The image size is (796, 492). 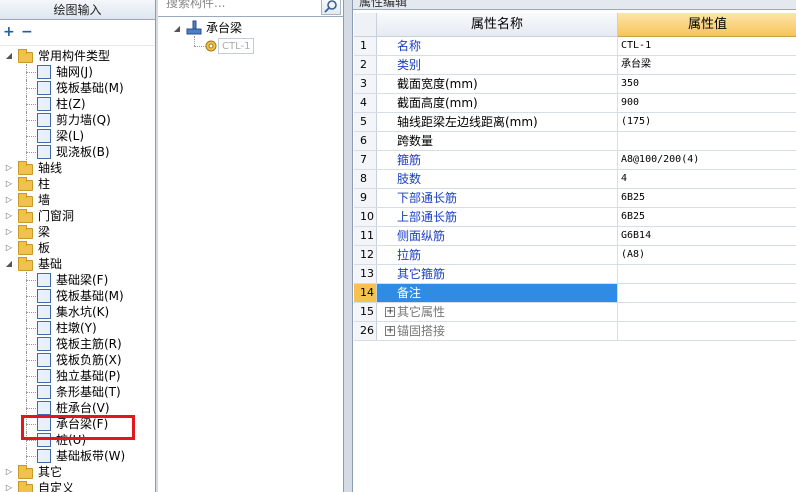 I want to click on collapse-all-icon: −, so click(x=29, y=32).